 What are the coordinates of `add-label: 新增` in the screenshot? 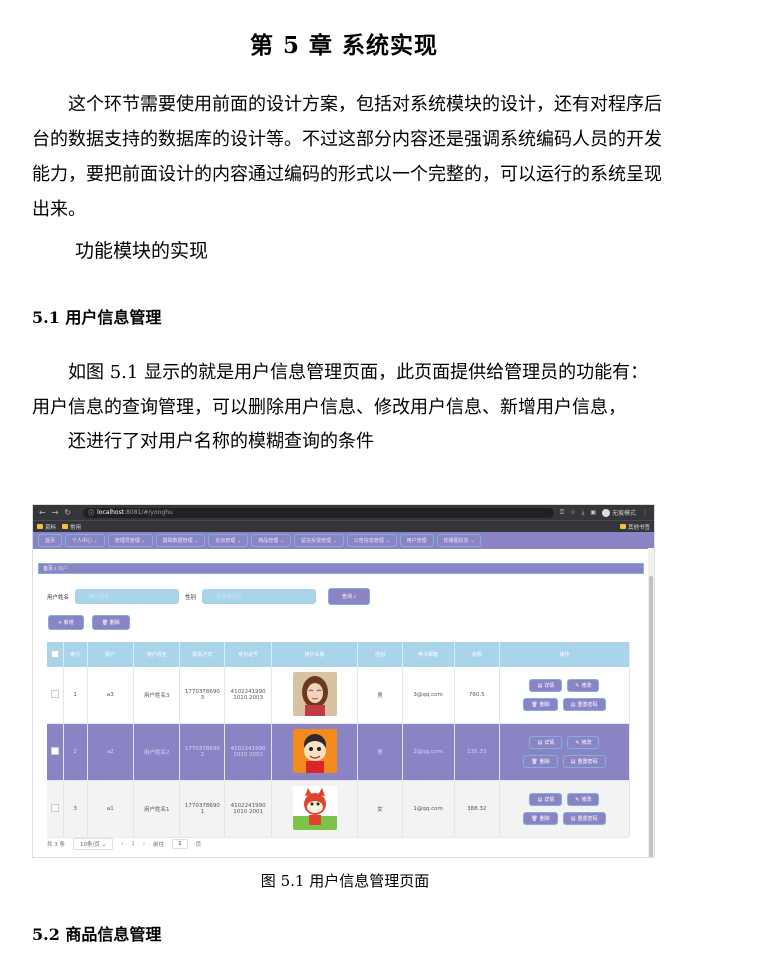 It's located at (68, 623).